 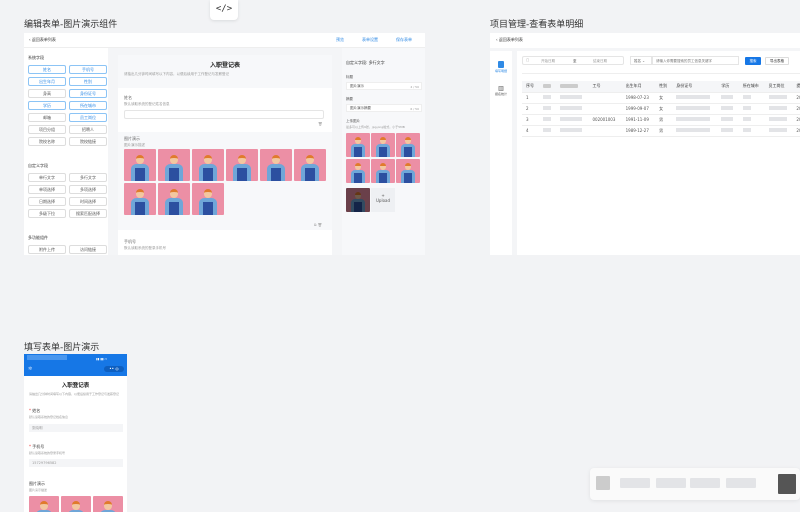 I want to click on capsule-menu: •• ◎, so click(x=114, y=369).